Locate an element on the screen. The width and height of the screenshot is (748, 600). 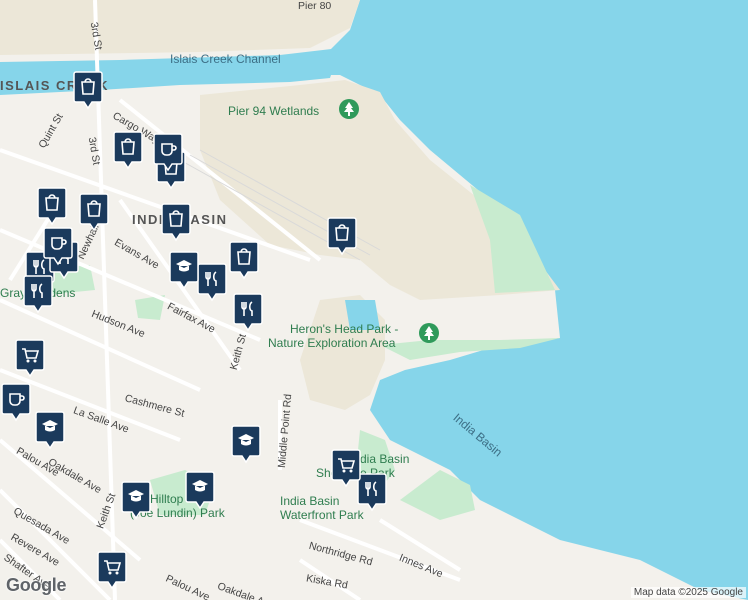
water-label-islais-creek-channel: Islais Creek Channel is located at coordinates (225, 59).